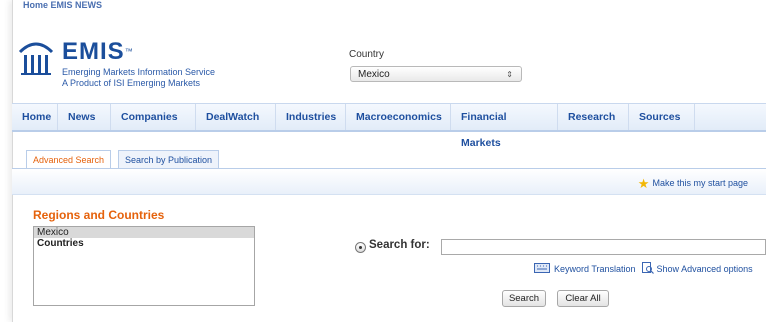  What do you see at coordinates (99, 215) in the screenshot?
I see `regions-title: Regions and Countries` at bounding box center [99, 215].